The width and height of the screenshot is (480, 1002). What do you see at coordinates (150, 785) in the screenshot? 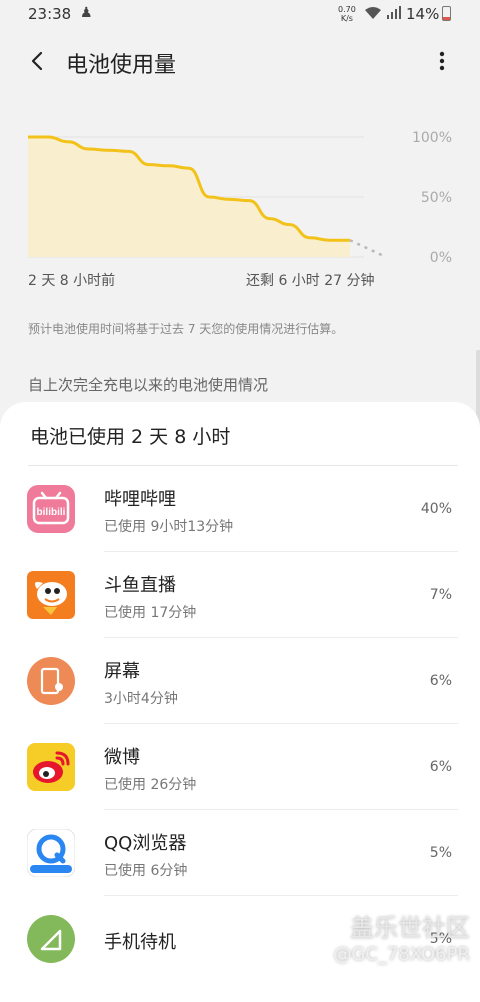
I see `app-usage-time: 已使用 26分钟` at bounding box center [150, 785].